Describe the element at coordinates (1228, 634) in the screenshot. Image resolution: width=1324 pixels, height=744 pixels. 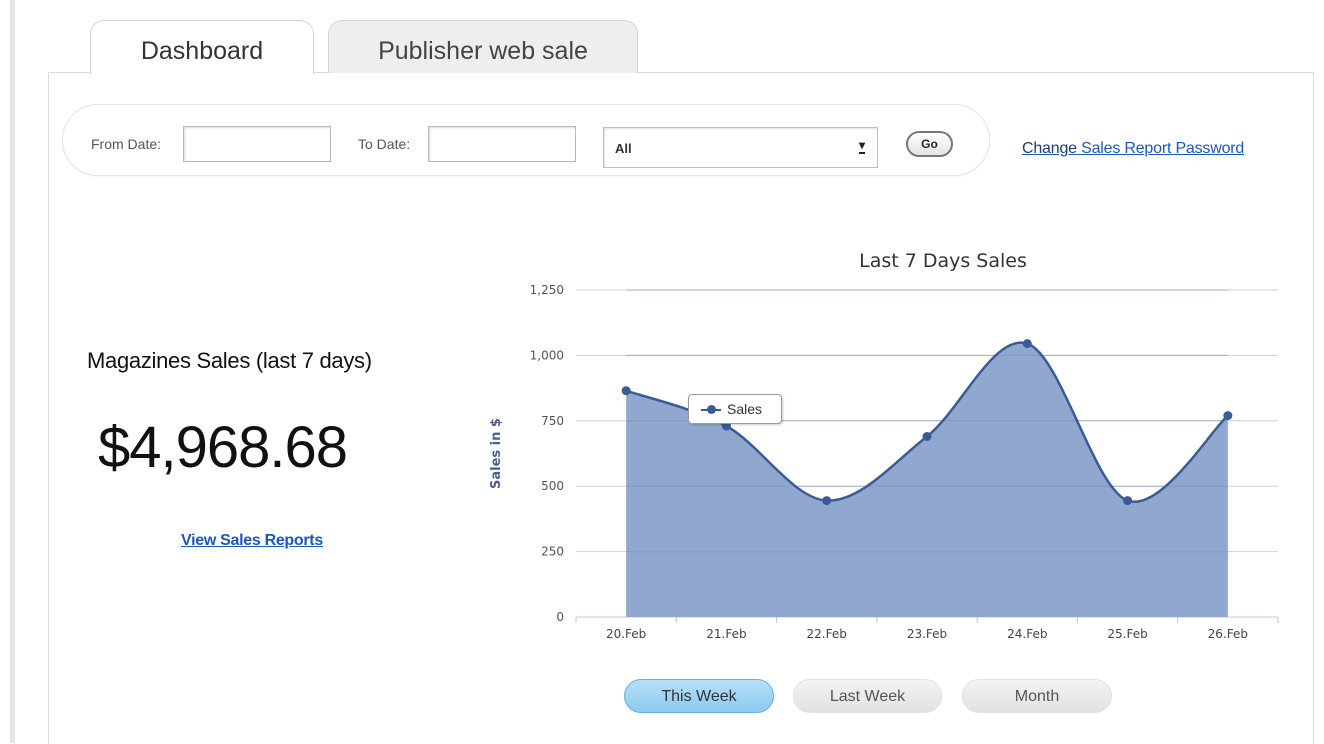
I see `x-tick-label: 26.Feb` at that location.